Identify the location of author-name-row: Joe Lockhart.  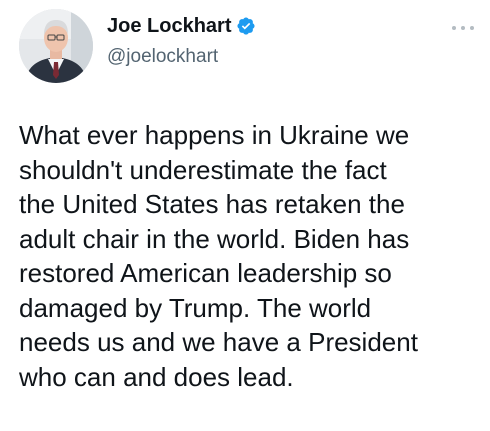
(181, 26).